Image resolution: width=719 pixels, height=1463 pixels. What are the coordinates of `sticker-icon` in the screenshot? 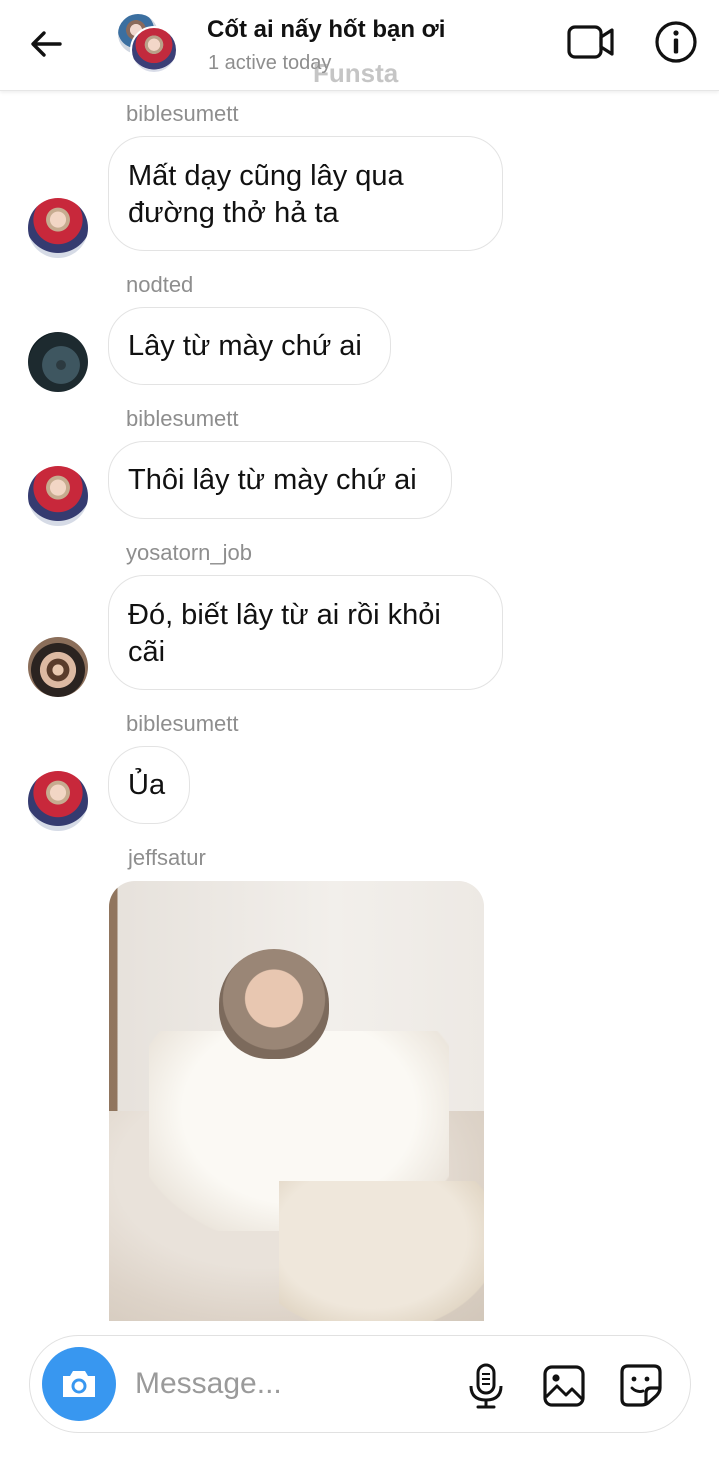 It's located at (641, 1385).